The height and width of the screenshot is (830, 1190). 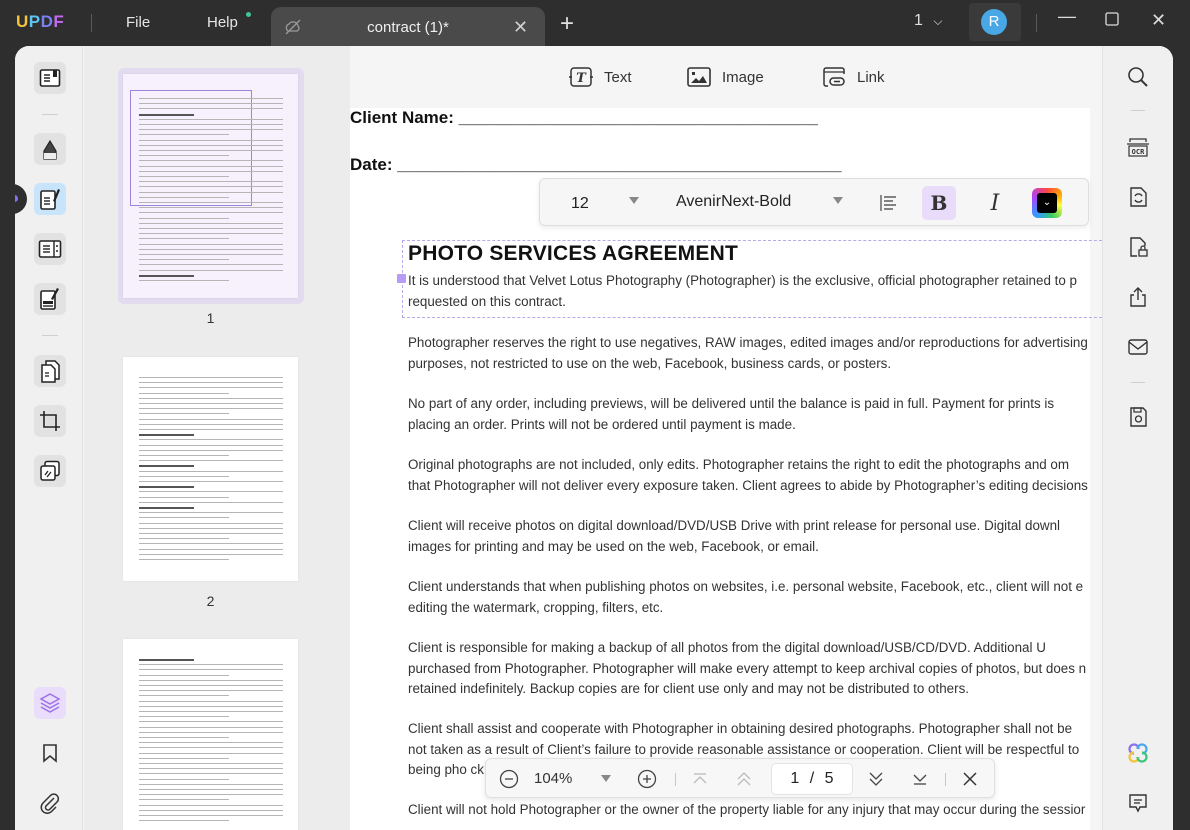 I want to click on ocr-button: OCR, so click(x=1138, y=147).